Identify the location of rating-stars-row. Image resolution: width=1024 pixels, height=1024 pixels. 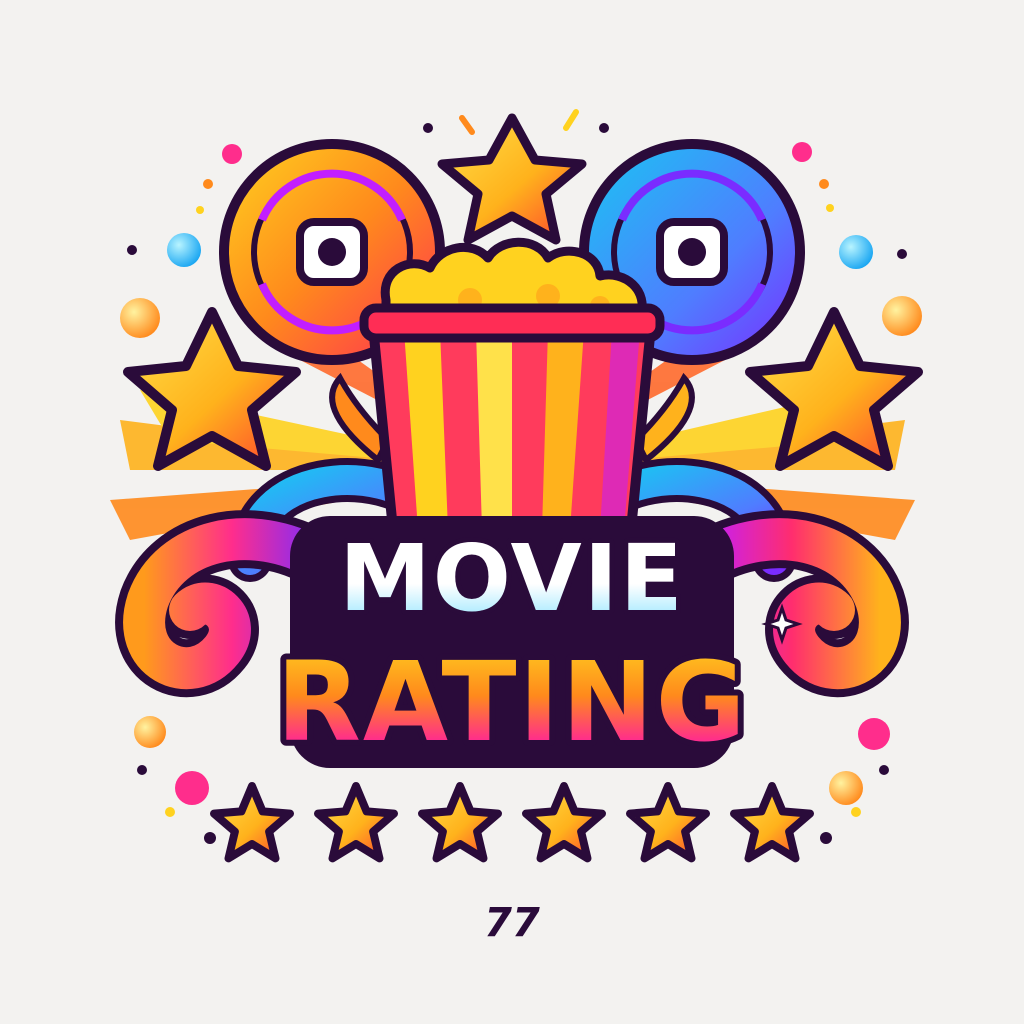
(512, 822).